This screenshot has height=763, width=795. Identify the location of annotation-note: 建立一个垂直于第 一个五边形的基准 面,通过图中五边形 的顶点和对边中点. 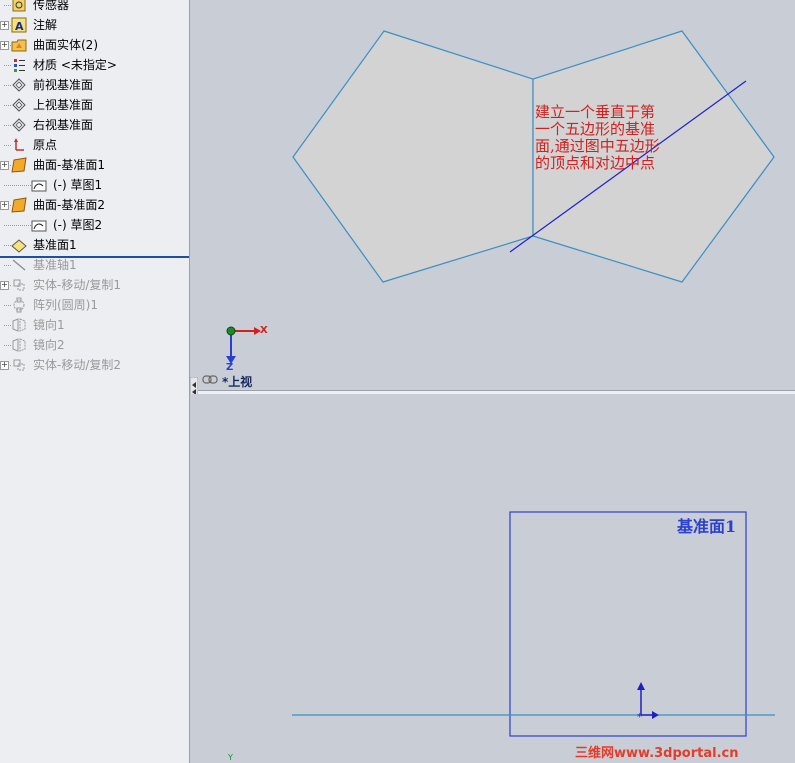
(642, 138).